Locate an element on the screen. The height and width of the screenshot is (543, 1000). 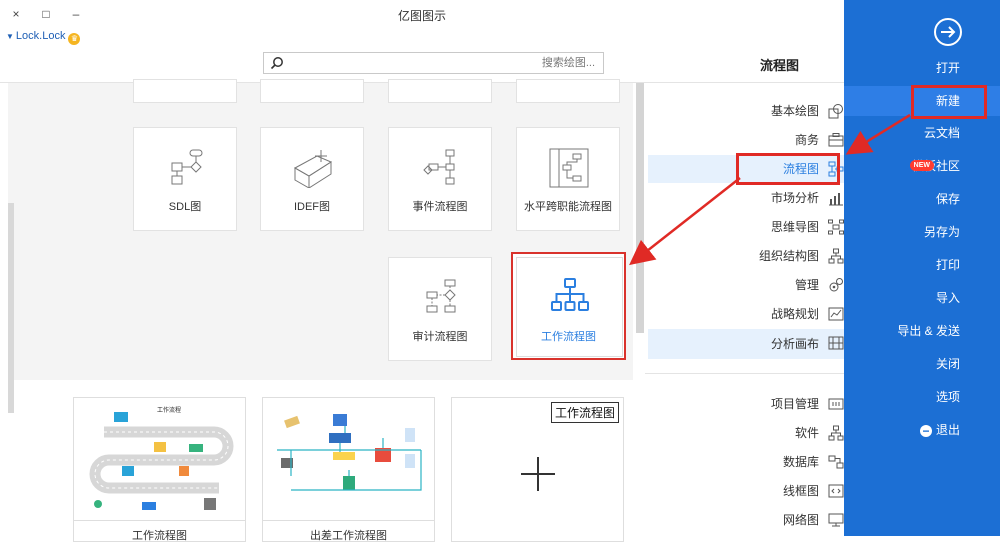
event-flowchart-icon is located at coordinates (439, 167).